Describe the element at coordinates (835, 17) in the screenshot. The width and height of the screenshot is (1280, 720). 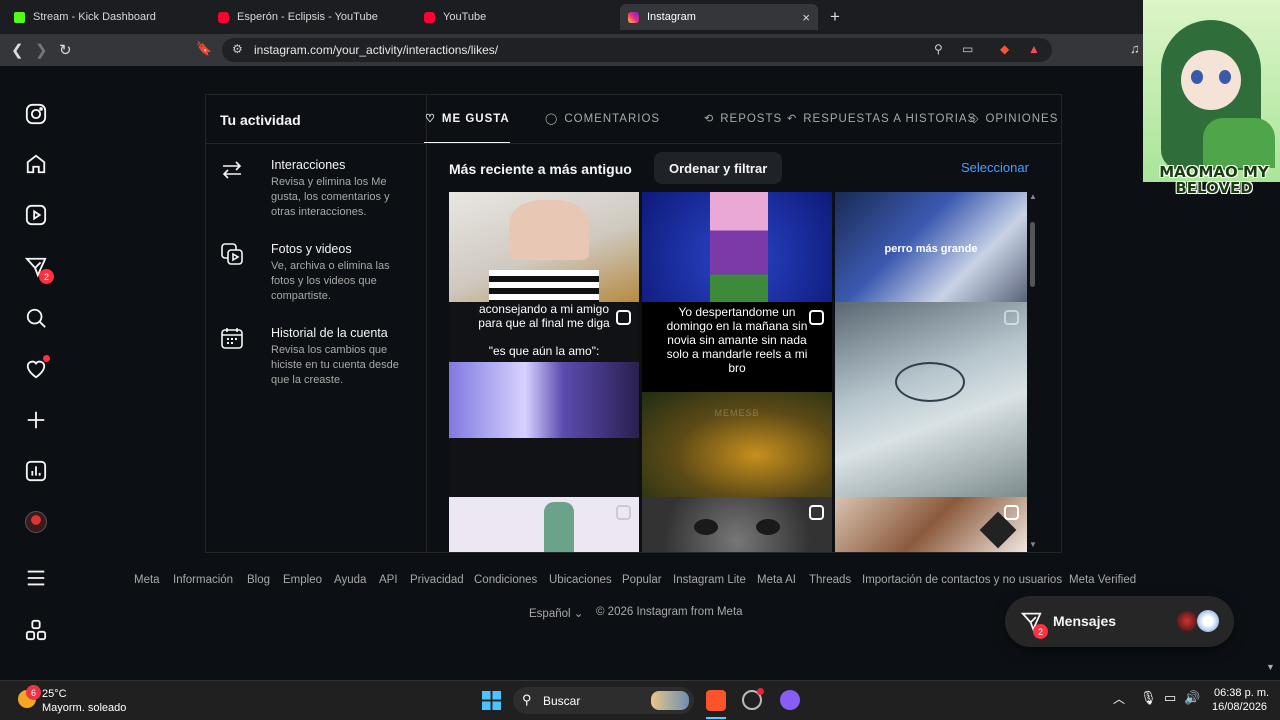
I see `new-tab-button: +` at that location.